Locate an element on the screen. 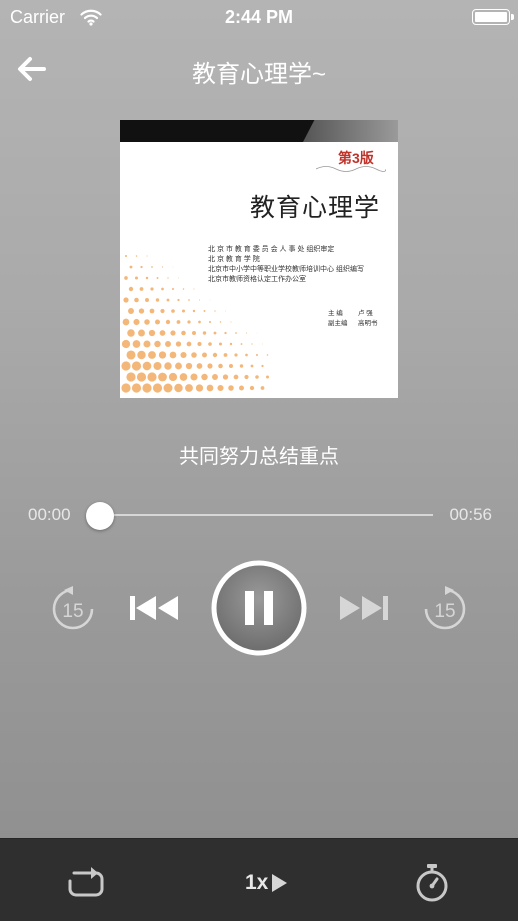 The image size is (518, 921). cover-title: 教育心理学 is located at coordinates (315, 208).